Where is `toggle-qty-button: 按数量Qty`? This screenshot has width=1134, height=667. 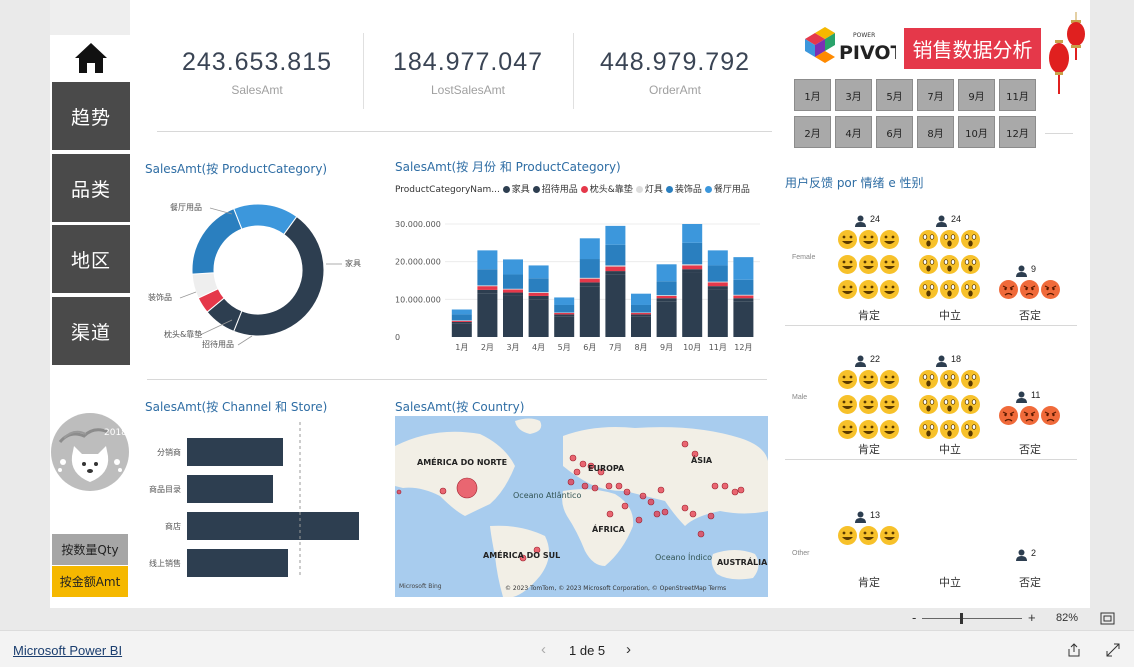 toggle-qty-button: 按数量Qty is located at coordinates (90, 549).